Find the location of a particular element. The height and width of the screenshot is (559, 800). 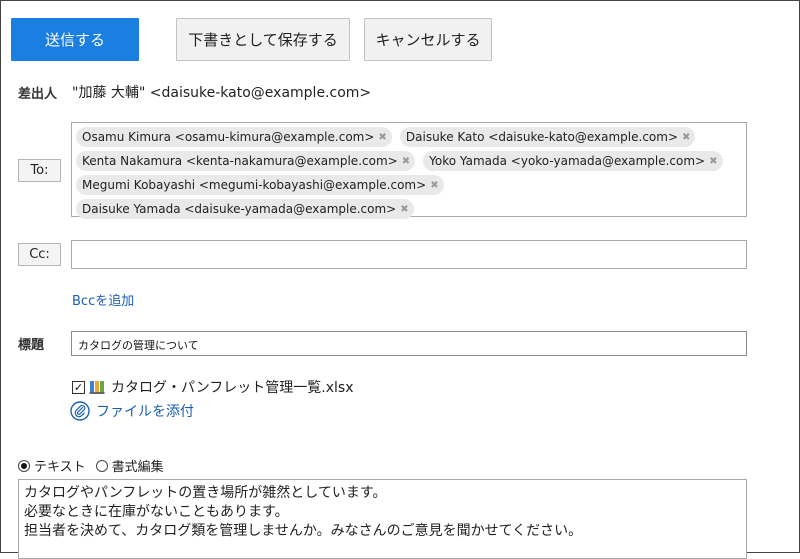

text-format-radio is located at coordinates (24, 465).